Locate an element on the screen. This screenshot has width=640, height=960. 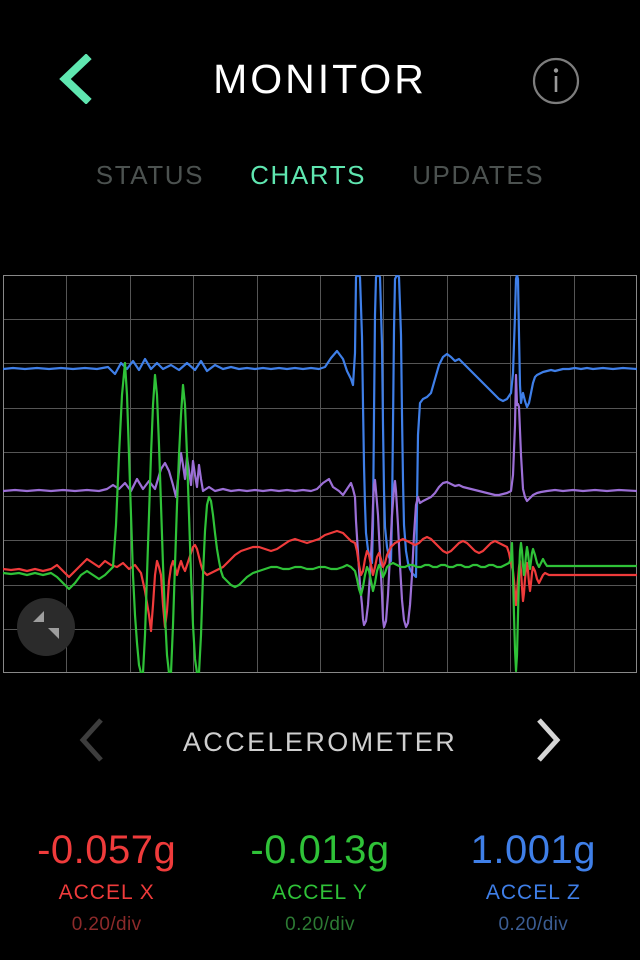
sensor-name: ACCELEROMETER is located at coordinates (320, 741).